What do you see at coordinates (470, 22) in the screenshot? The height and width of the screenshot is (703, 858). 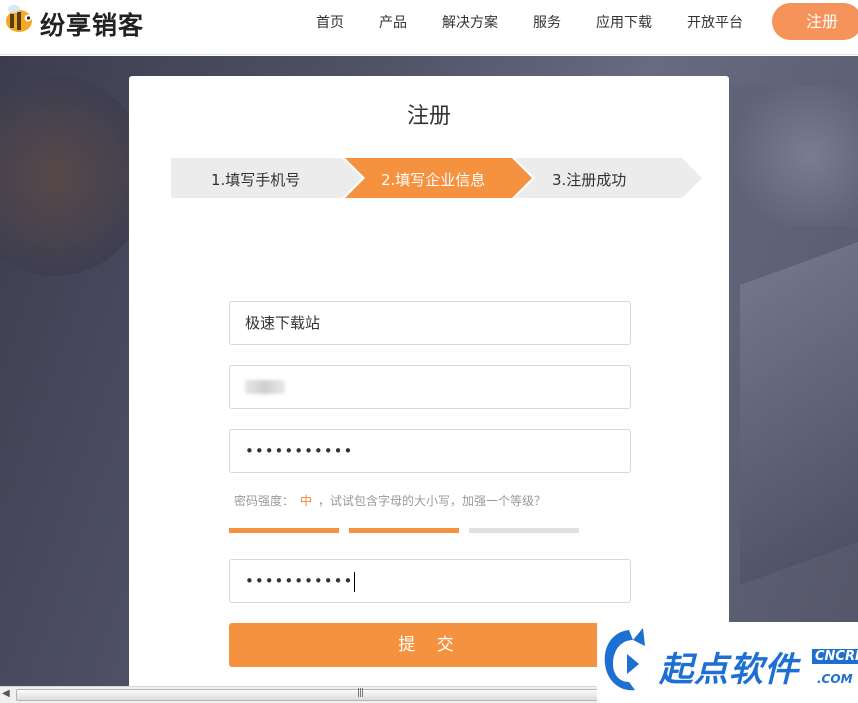 I see `nav-item-solutions: 解决方案` at bounding box center [470, 22].